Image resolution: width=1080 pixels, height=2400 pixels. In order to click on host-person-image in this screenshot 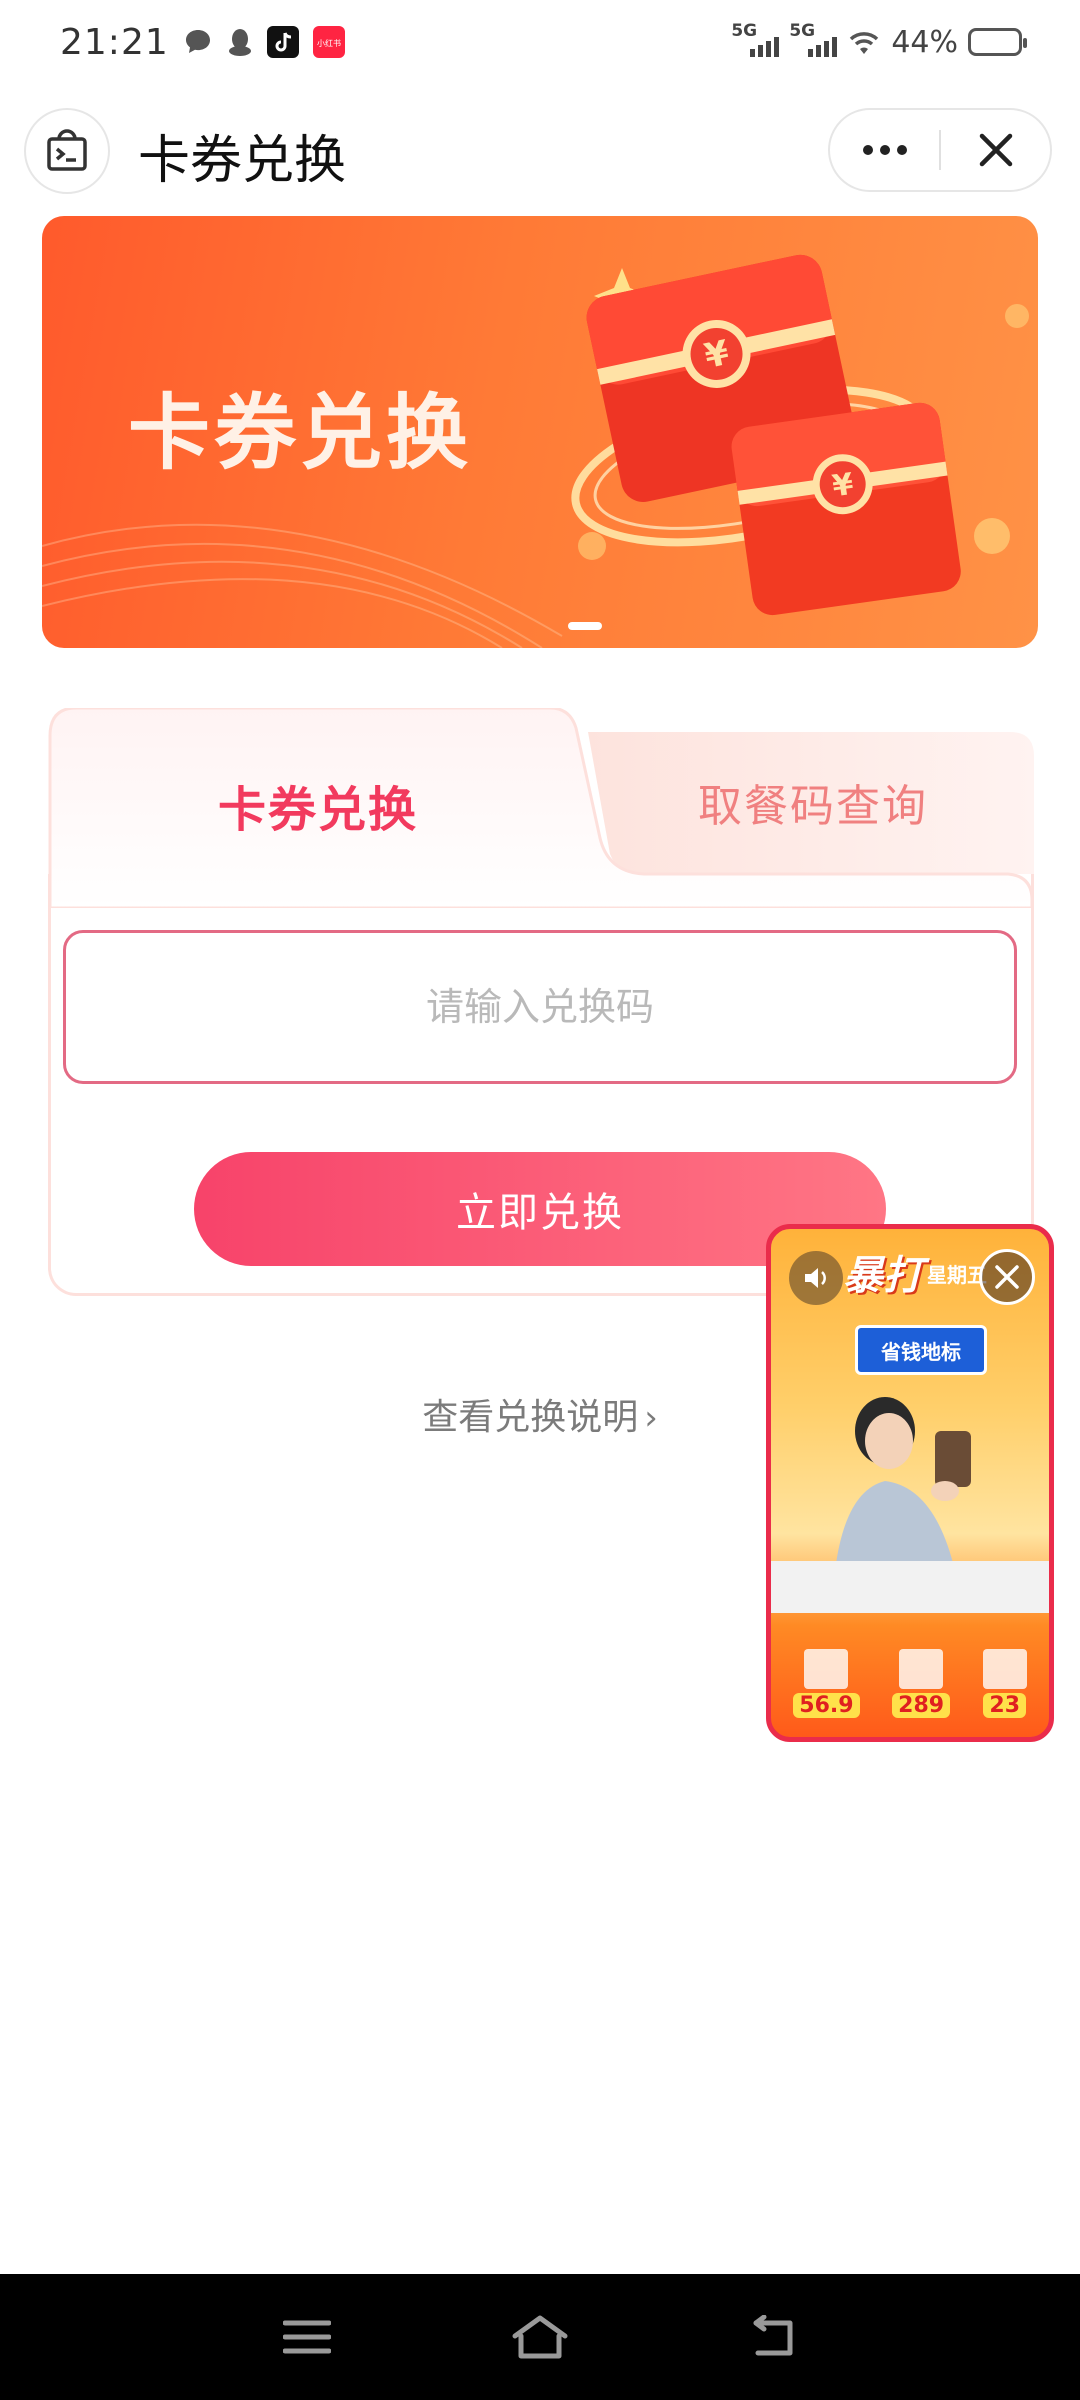, I will do `click(903, 1484)`.